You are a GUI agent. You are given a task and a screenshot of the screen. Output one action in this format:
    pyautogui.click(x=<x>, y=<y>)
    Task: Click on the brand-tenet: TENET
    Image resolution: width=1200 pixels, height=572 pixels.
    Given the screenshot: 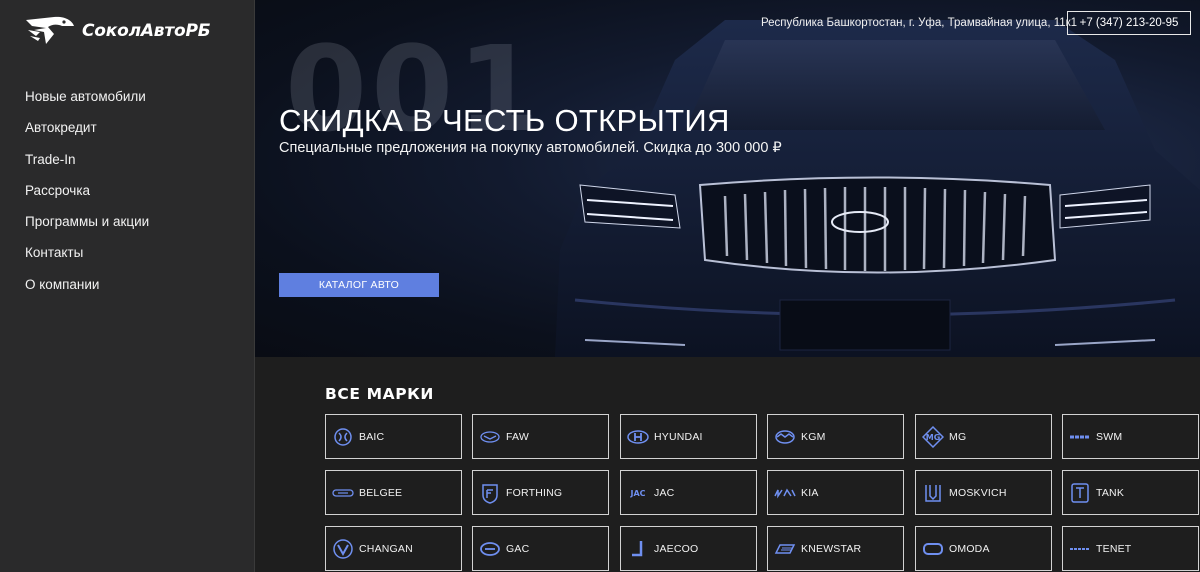 What is the action you would take?
    pyautogui.click(x=1130, y=548)
    